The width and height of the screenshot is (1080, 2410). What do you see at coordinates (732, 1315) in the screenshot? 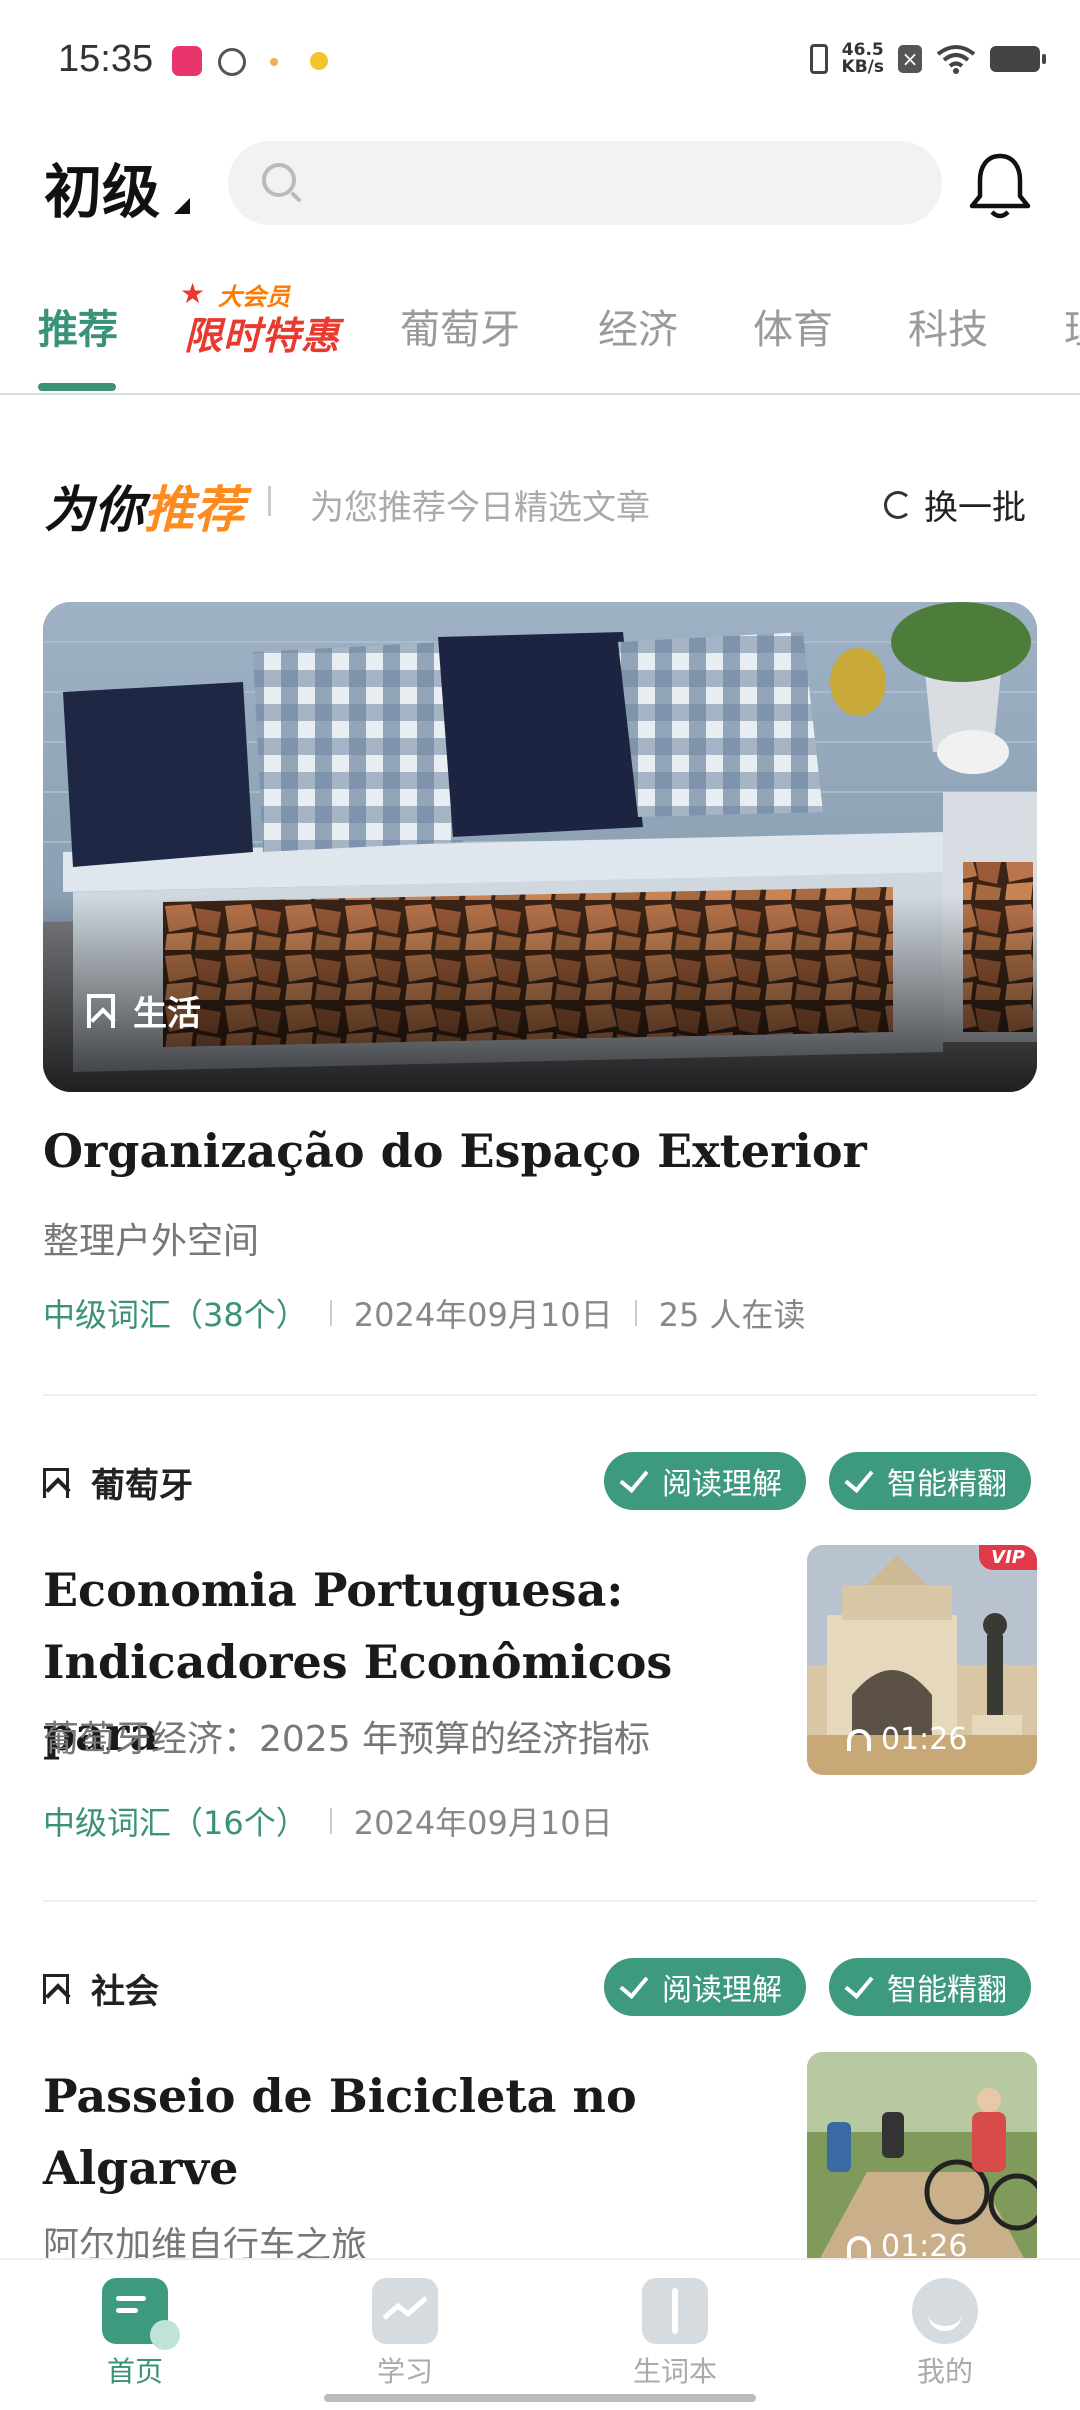
I see `reader-count: 25 人在读` at bounding box center [732, 1315].